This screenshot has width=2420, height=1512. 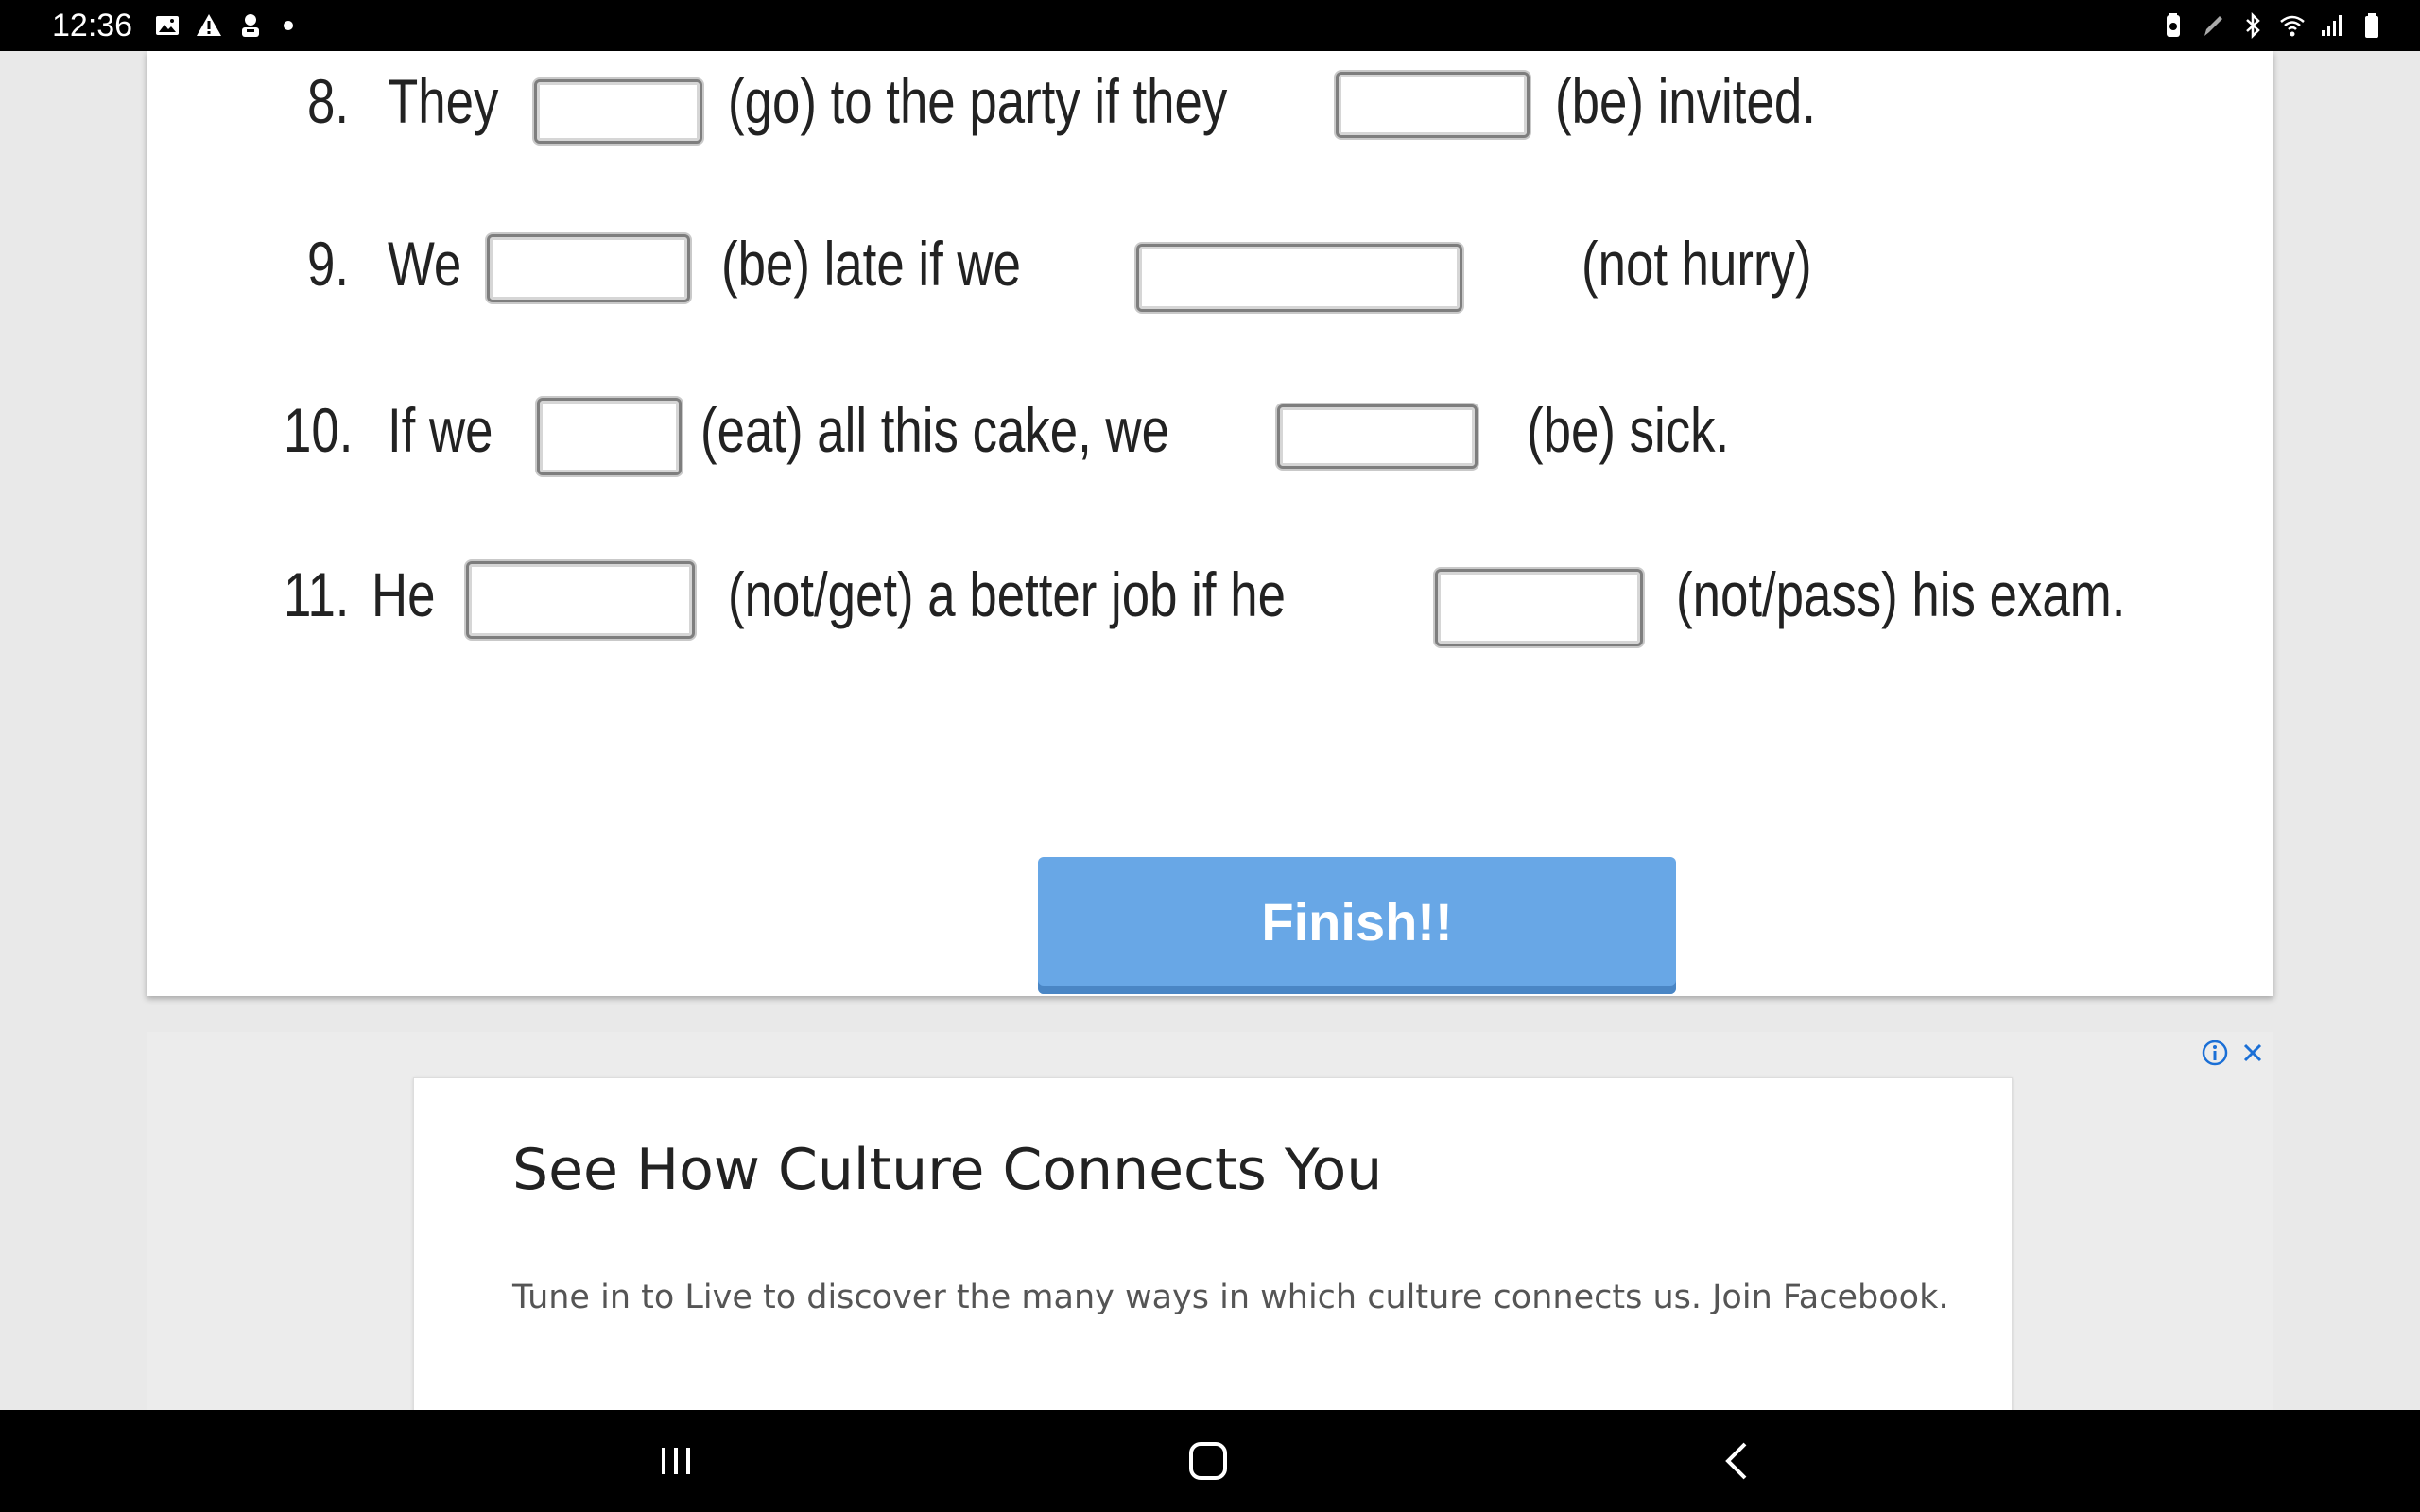 What do you see at coordinates (1901, 594) in the screenshot?
I see `question-text: (not/pass) his exam.` at bounding box center [1901, 594].